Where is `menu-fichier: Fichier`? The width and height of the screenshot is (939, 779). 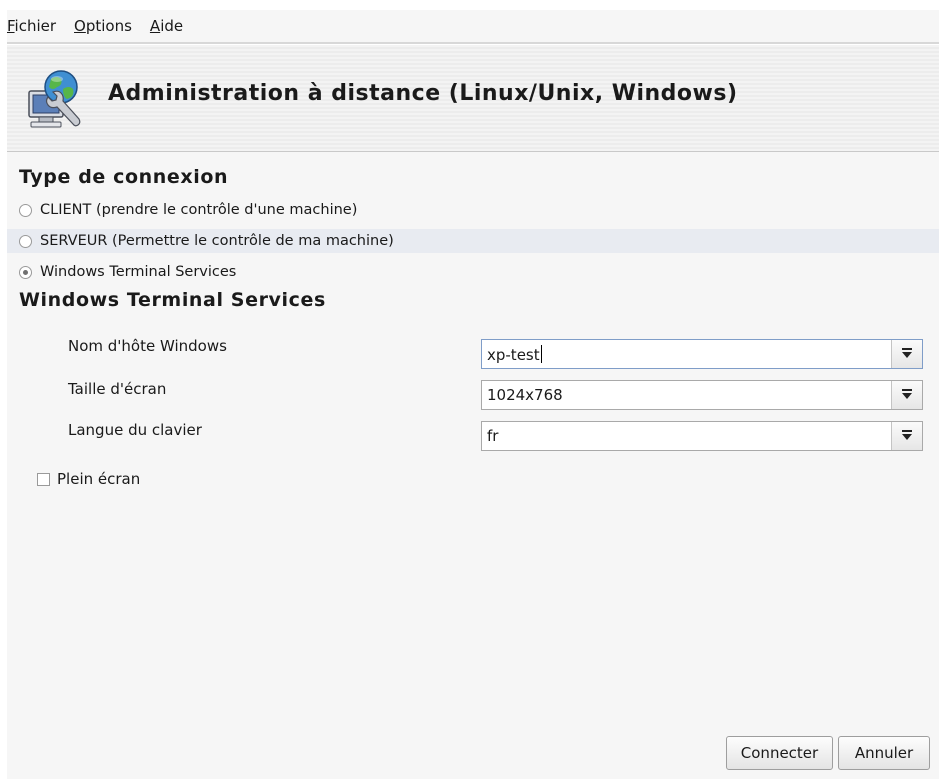 menu-fichier: Fichier is located at coordinates (31, 26).